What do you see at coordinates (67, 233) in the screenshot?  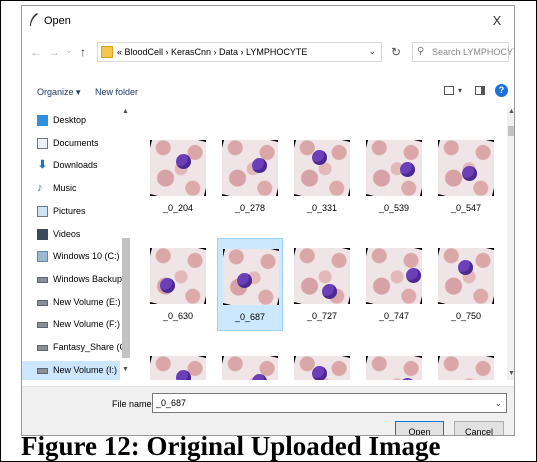 I see `sidebar-item-label: Videos` at bounding box center [67, 233].